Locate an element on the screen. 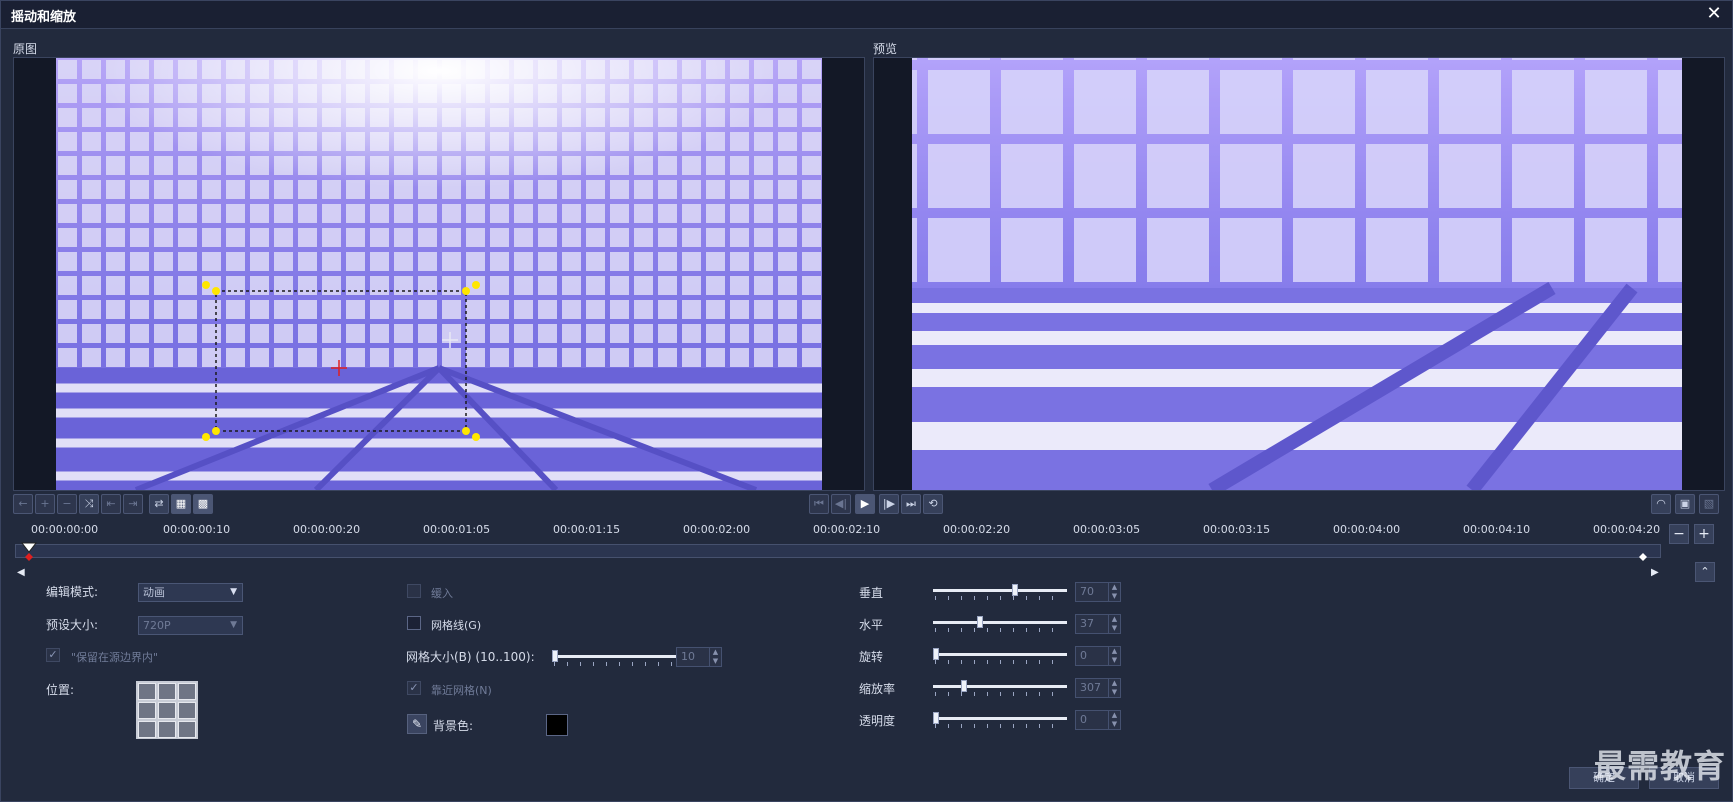 Image resolution: width=1733 pixels, height=802 pixels. add-keyframe-button: + is located at coordinates (45, 504).